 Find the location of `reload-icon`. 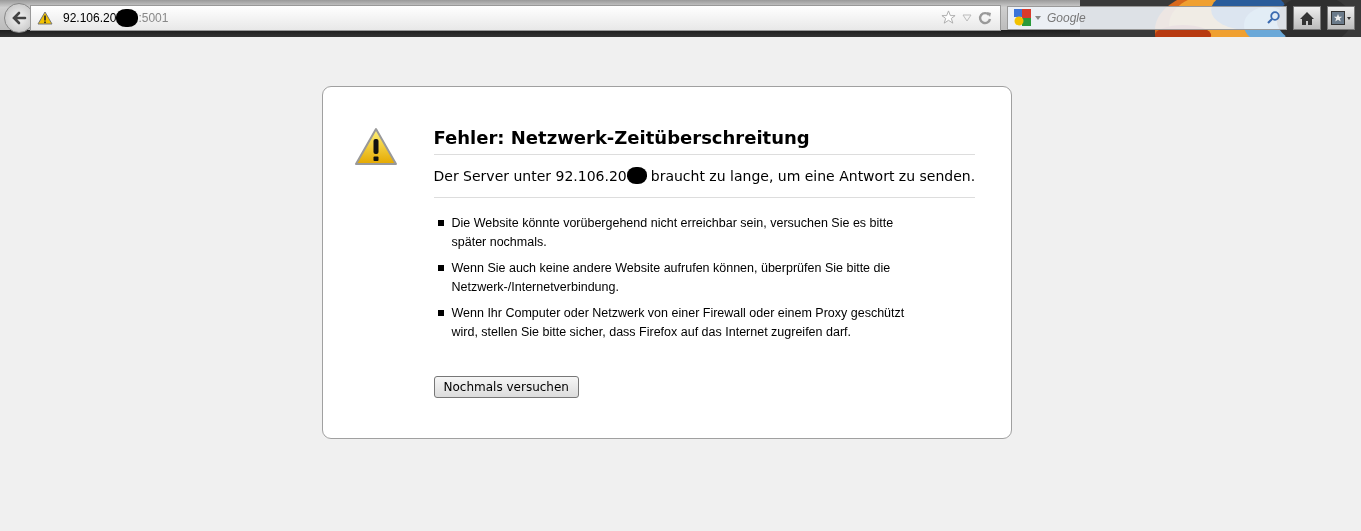

reload-icon is located at coordinates (985, 17).